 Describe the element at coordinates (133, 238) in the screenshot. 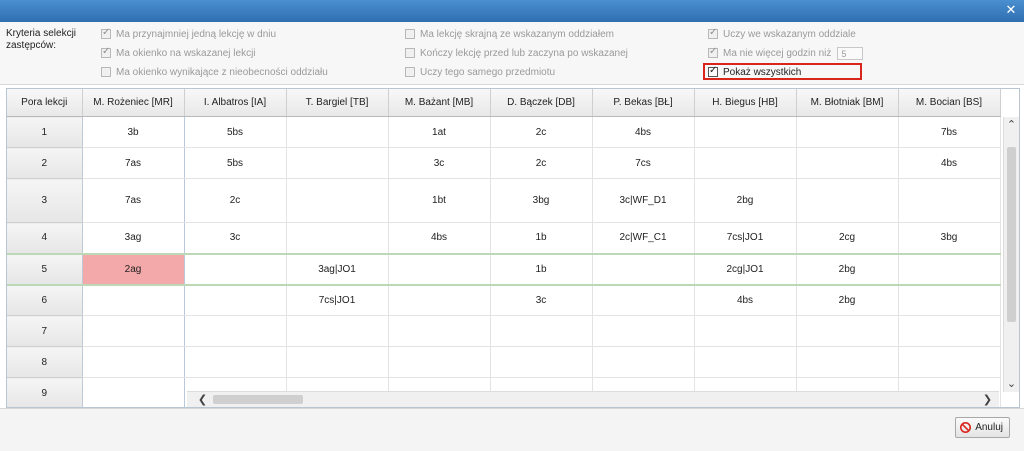

I see `schedule-cell: 3ag` at that location.